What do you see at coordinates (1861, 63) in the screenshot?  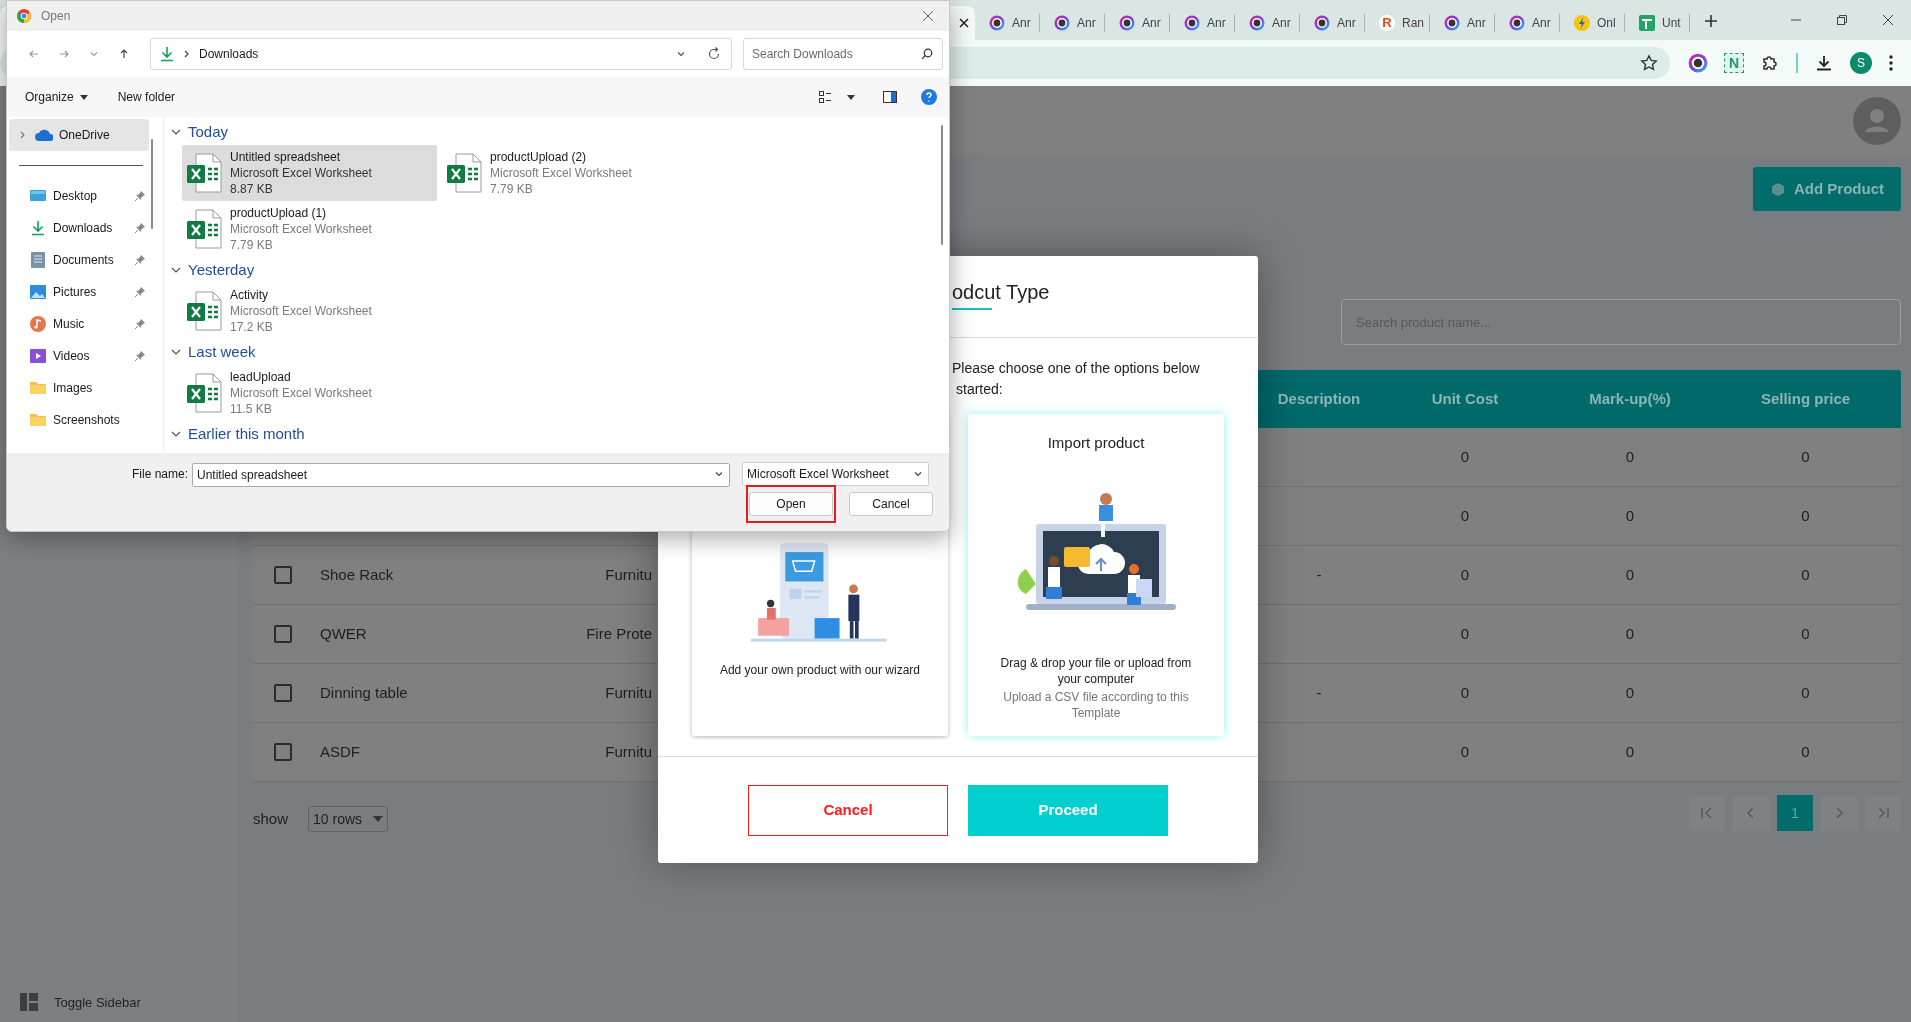 I see `profile-avatar: S` at bounding box center [1861, 63].